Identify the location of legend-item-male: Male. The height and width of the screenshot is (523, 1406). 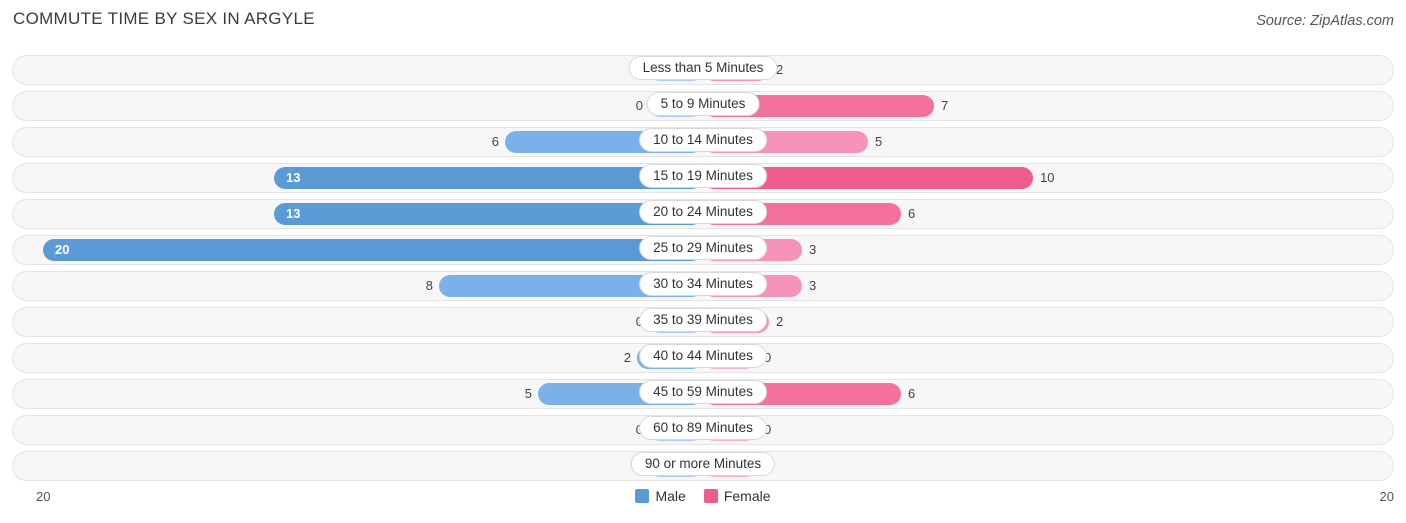
(660, 496).